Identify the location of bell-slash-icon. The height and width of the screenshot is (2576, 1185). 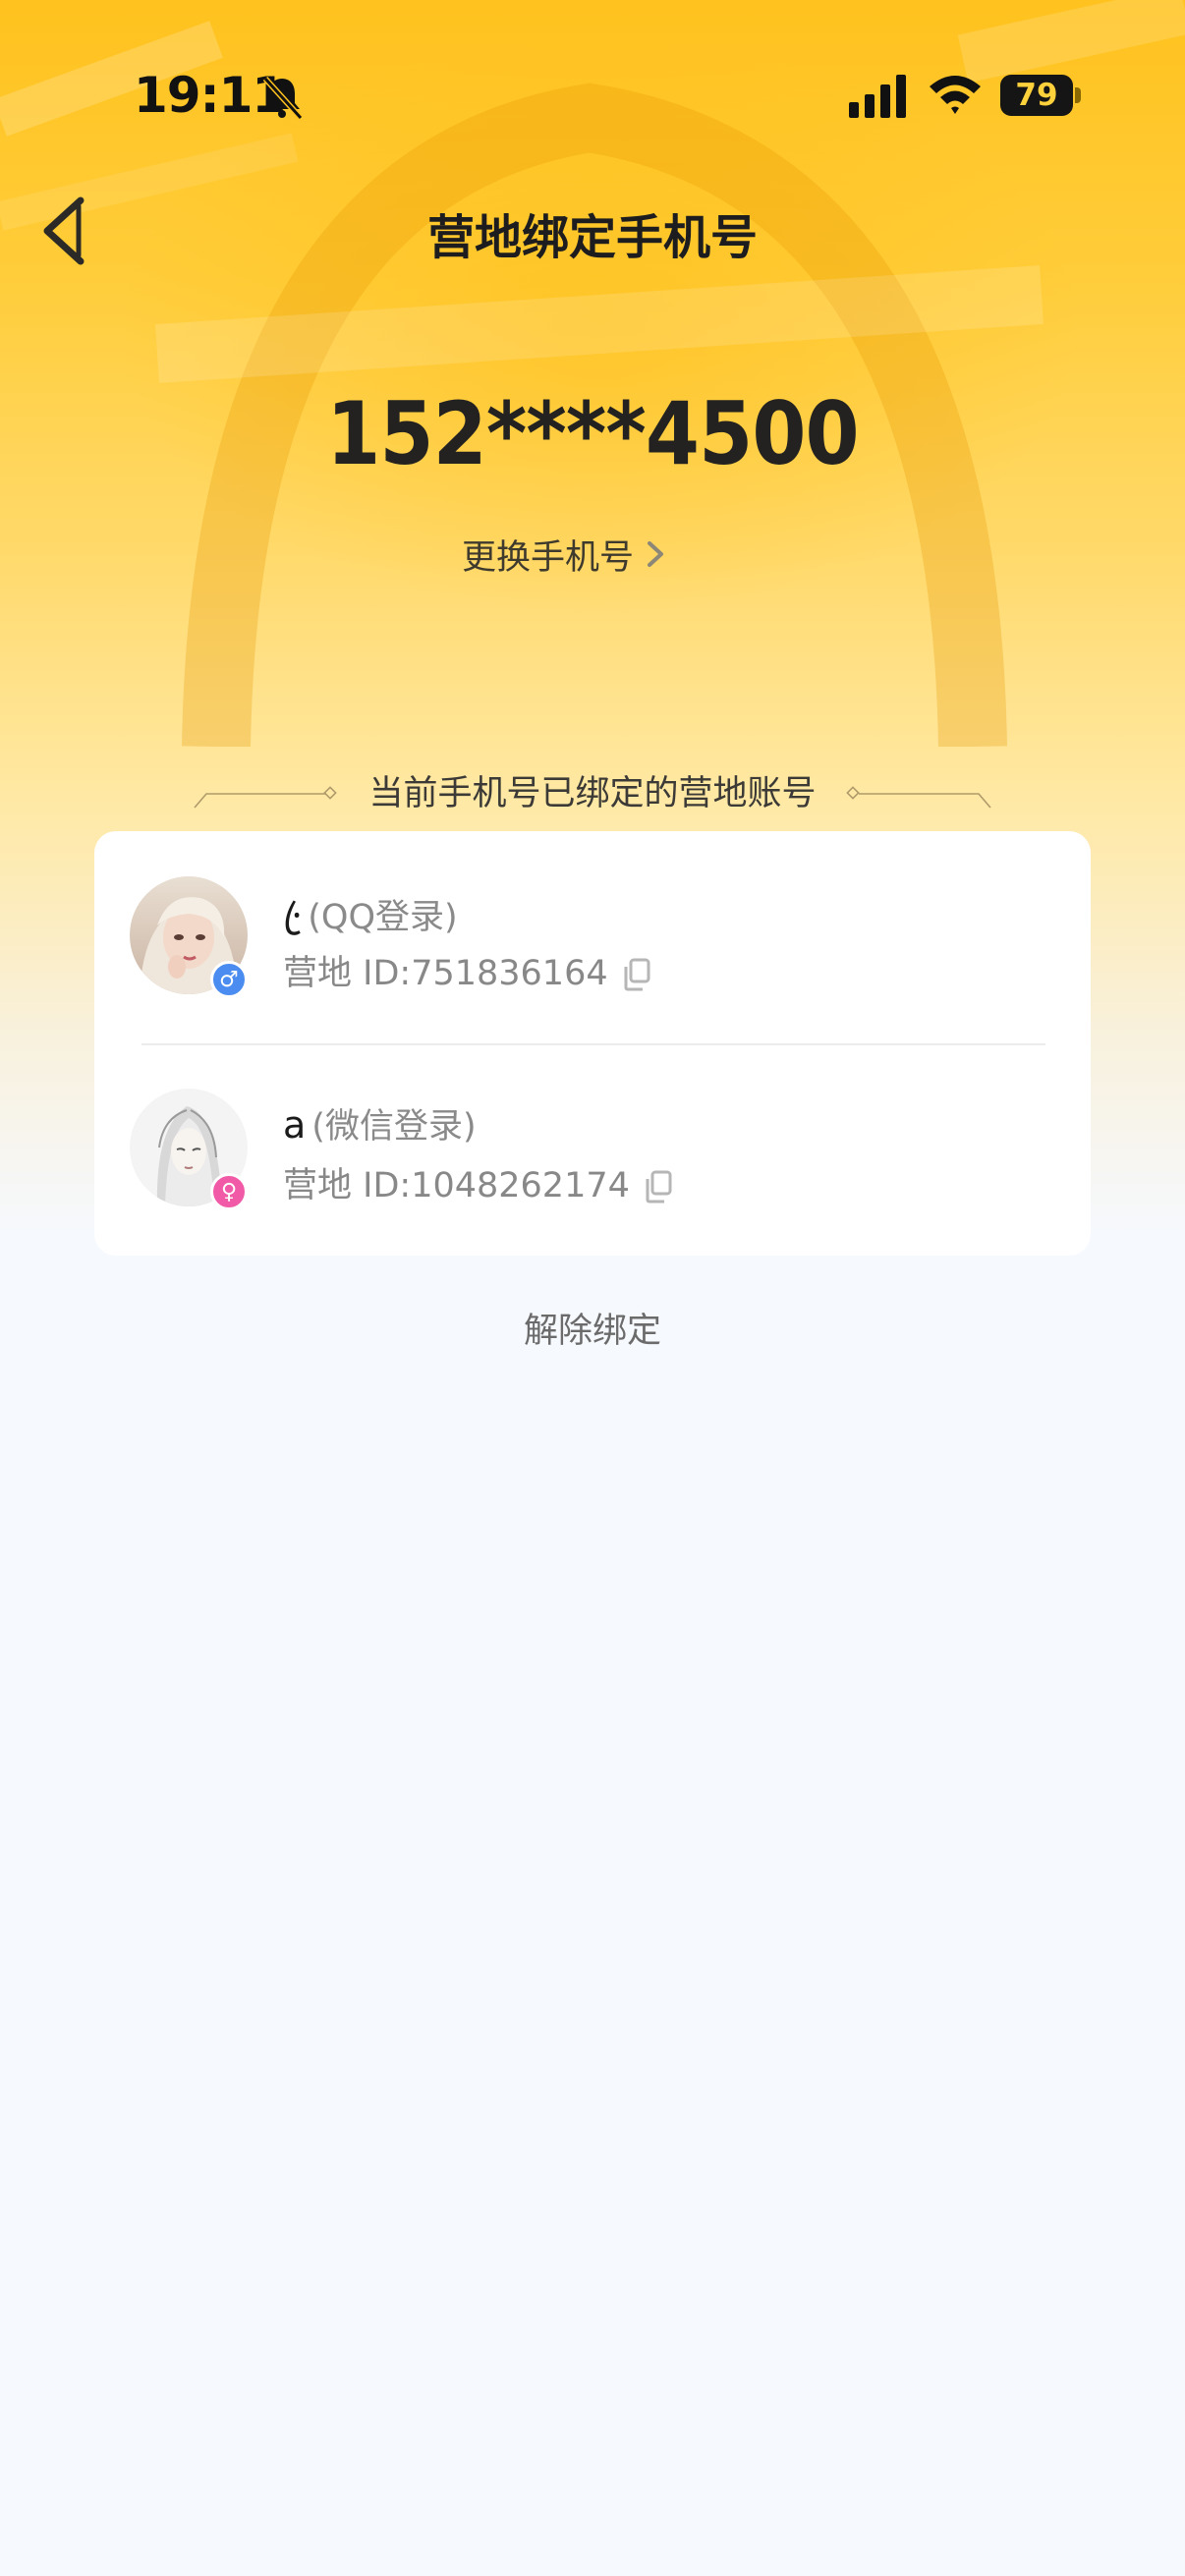
(283, 98).